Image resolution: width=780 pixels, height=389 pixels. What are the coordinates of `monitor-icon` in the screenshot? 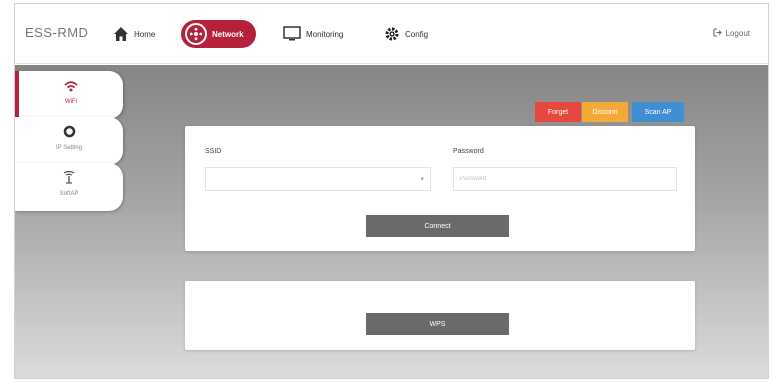 It's located at (292, 34).